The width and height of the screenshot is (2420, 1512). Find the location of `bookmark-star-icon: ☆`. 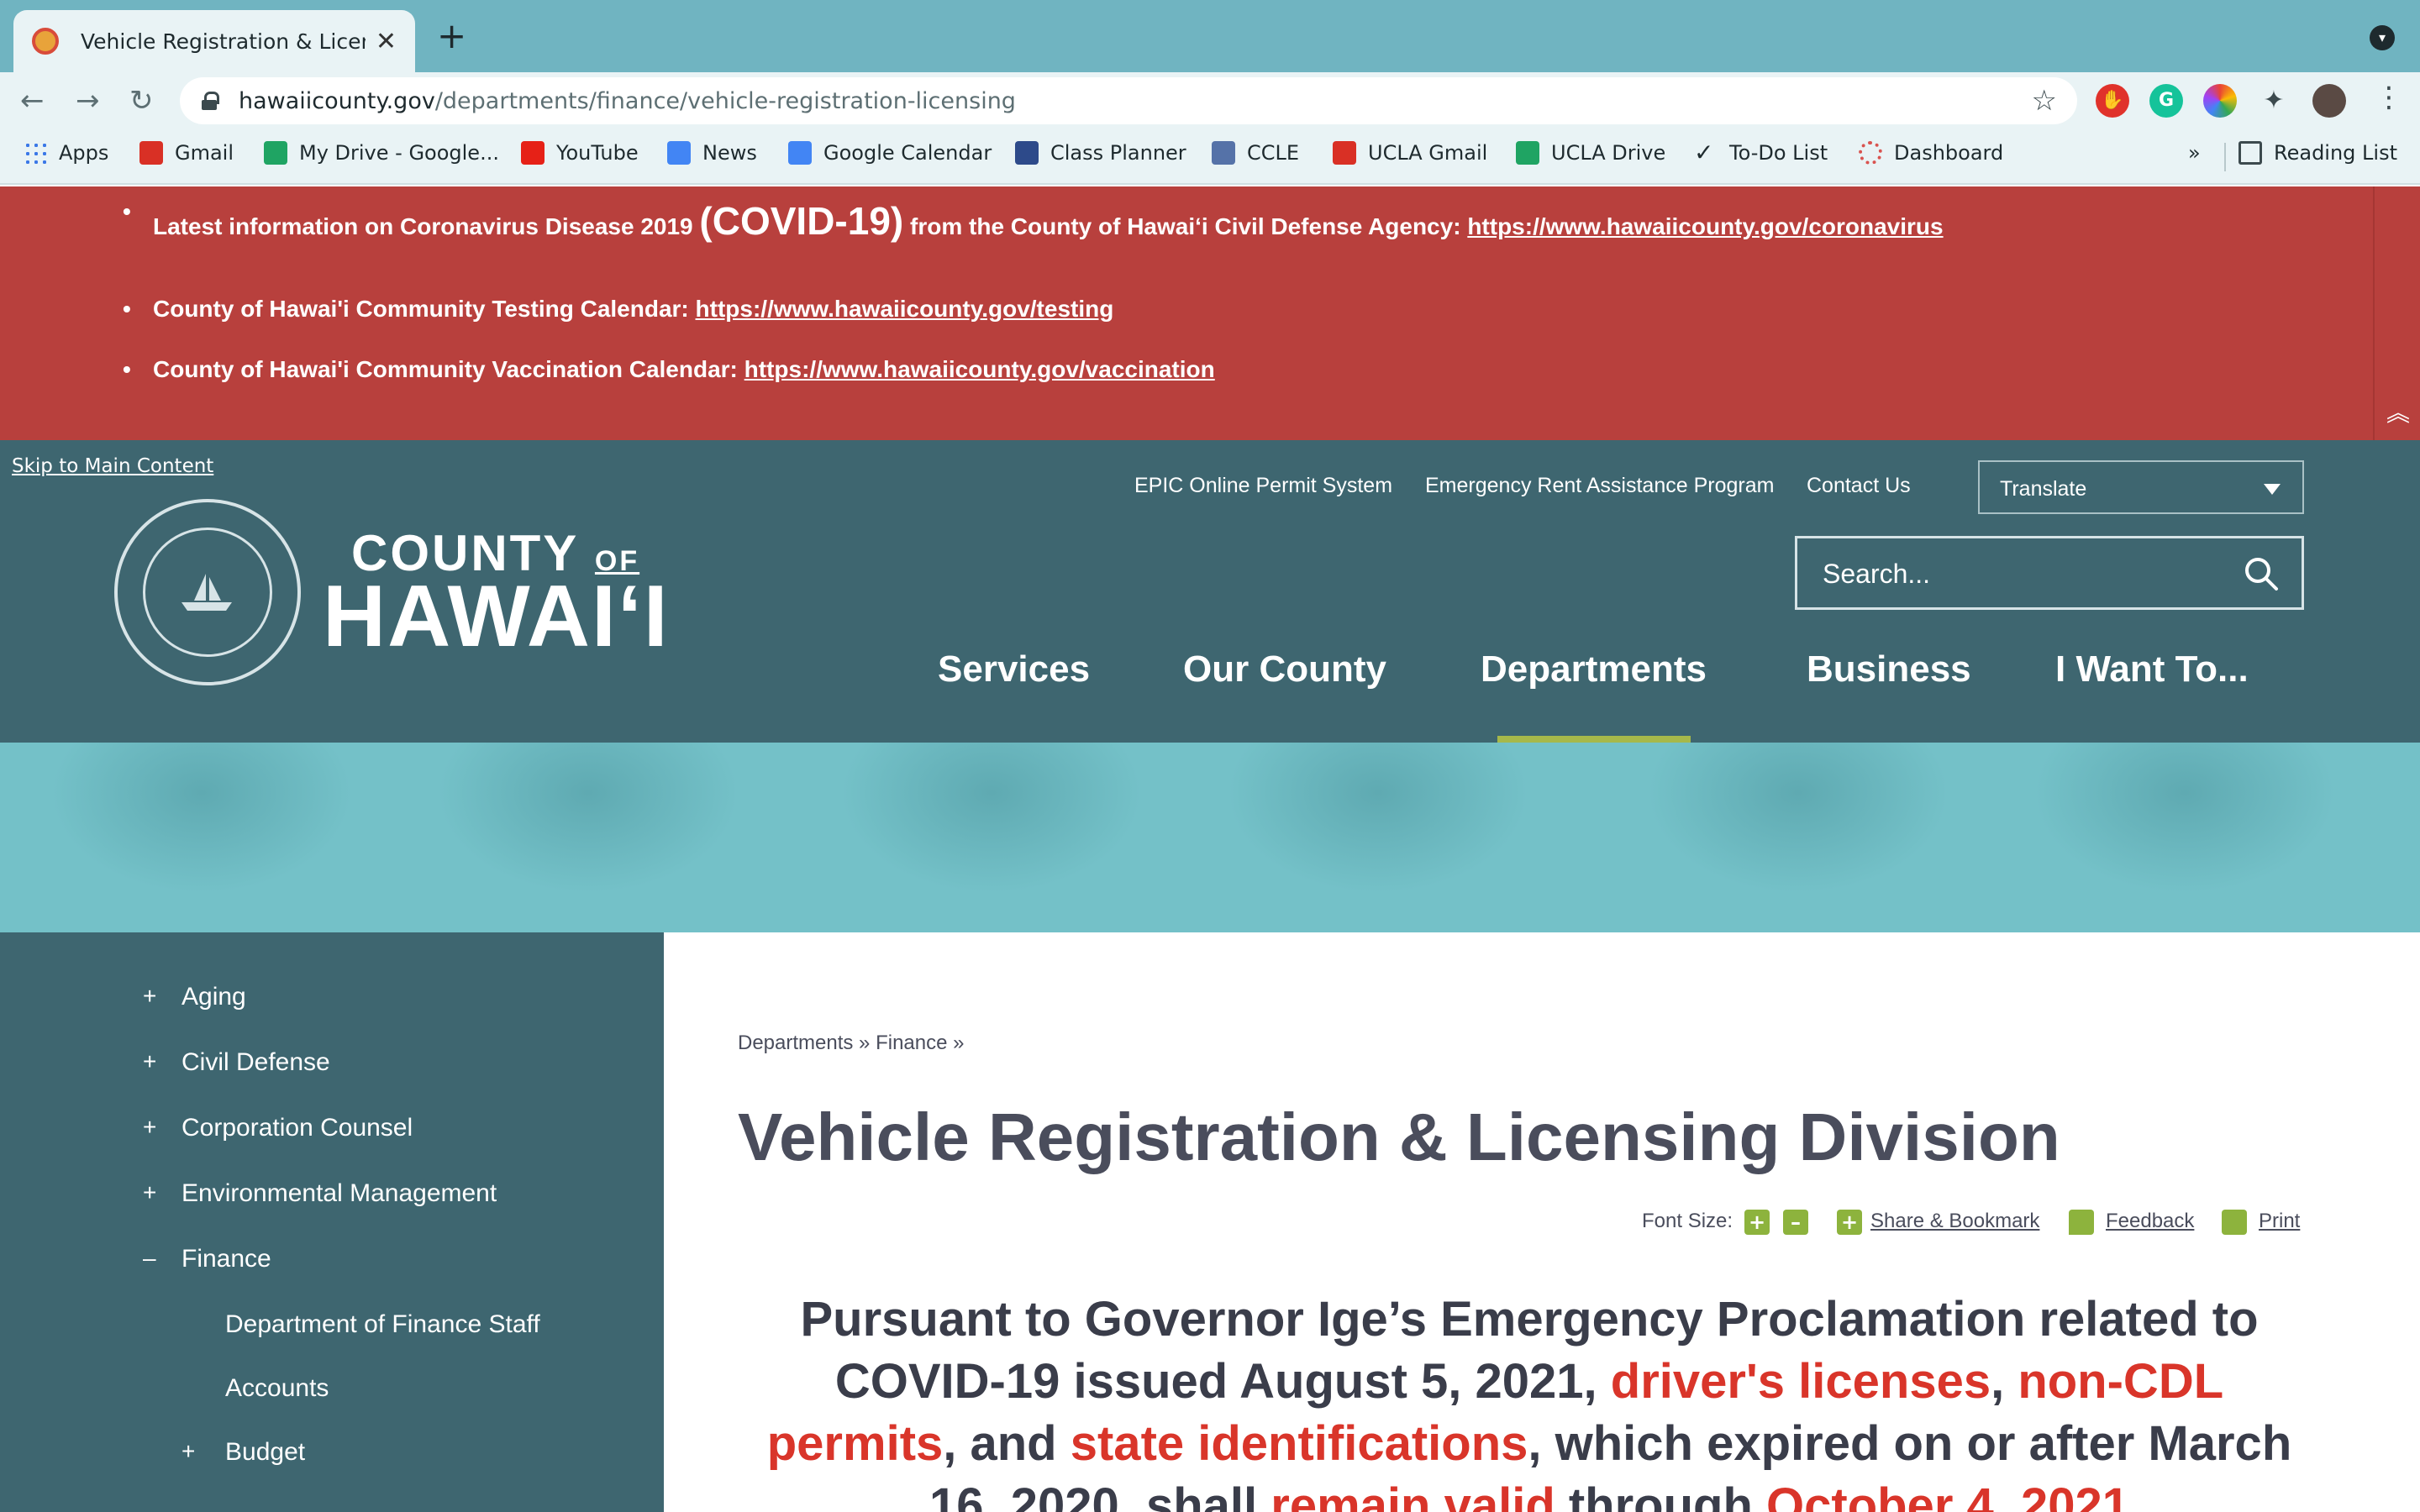

bookmark-star-icon: ☆ is located at coordinates (2044, 101).